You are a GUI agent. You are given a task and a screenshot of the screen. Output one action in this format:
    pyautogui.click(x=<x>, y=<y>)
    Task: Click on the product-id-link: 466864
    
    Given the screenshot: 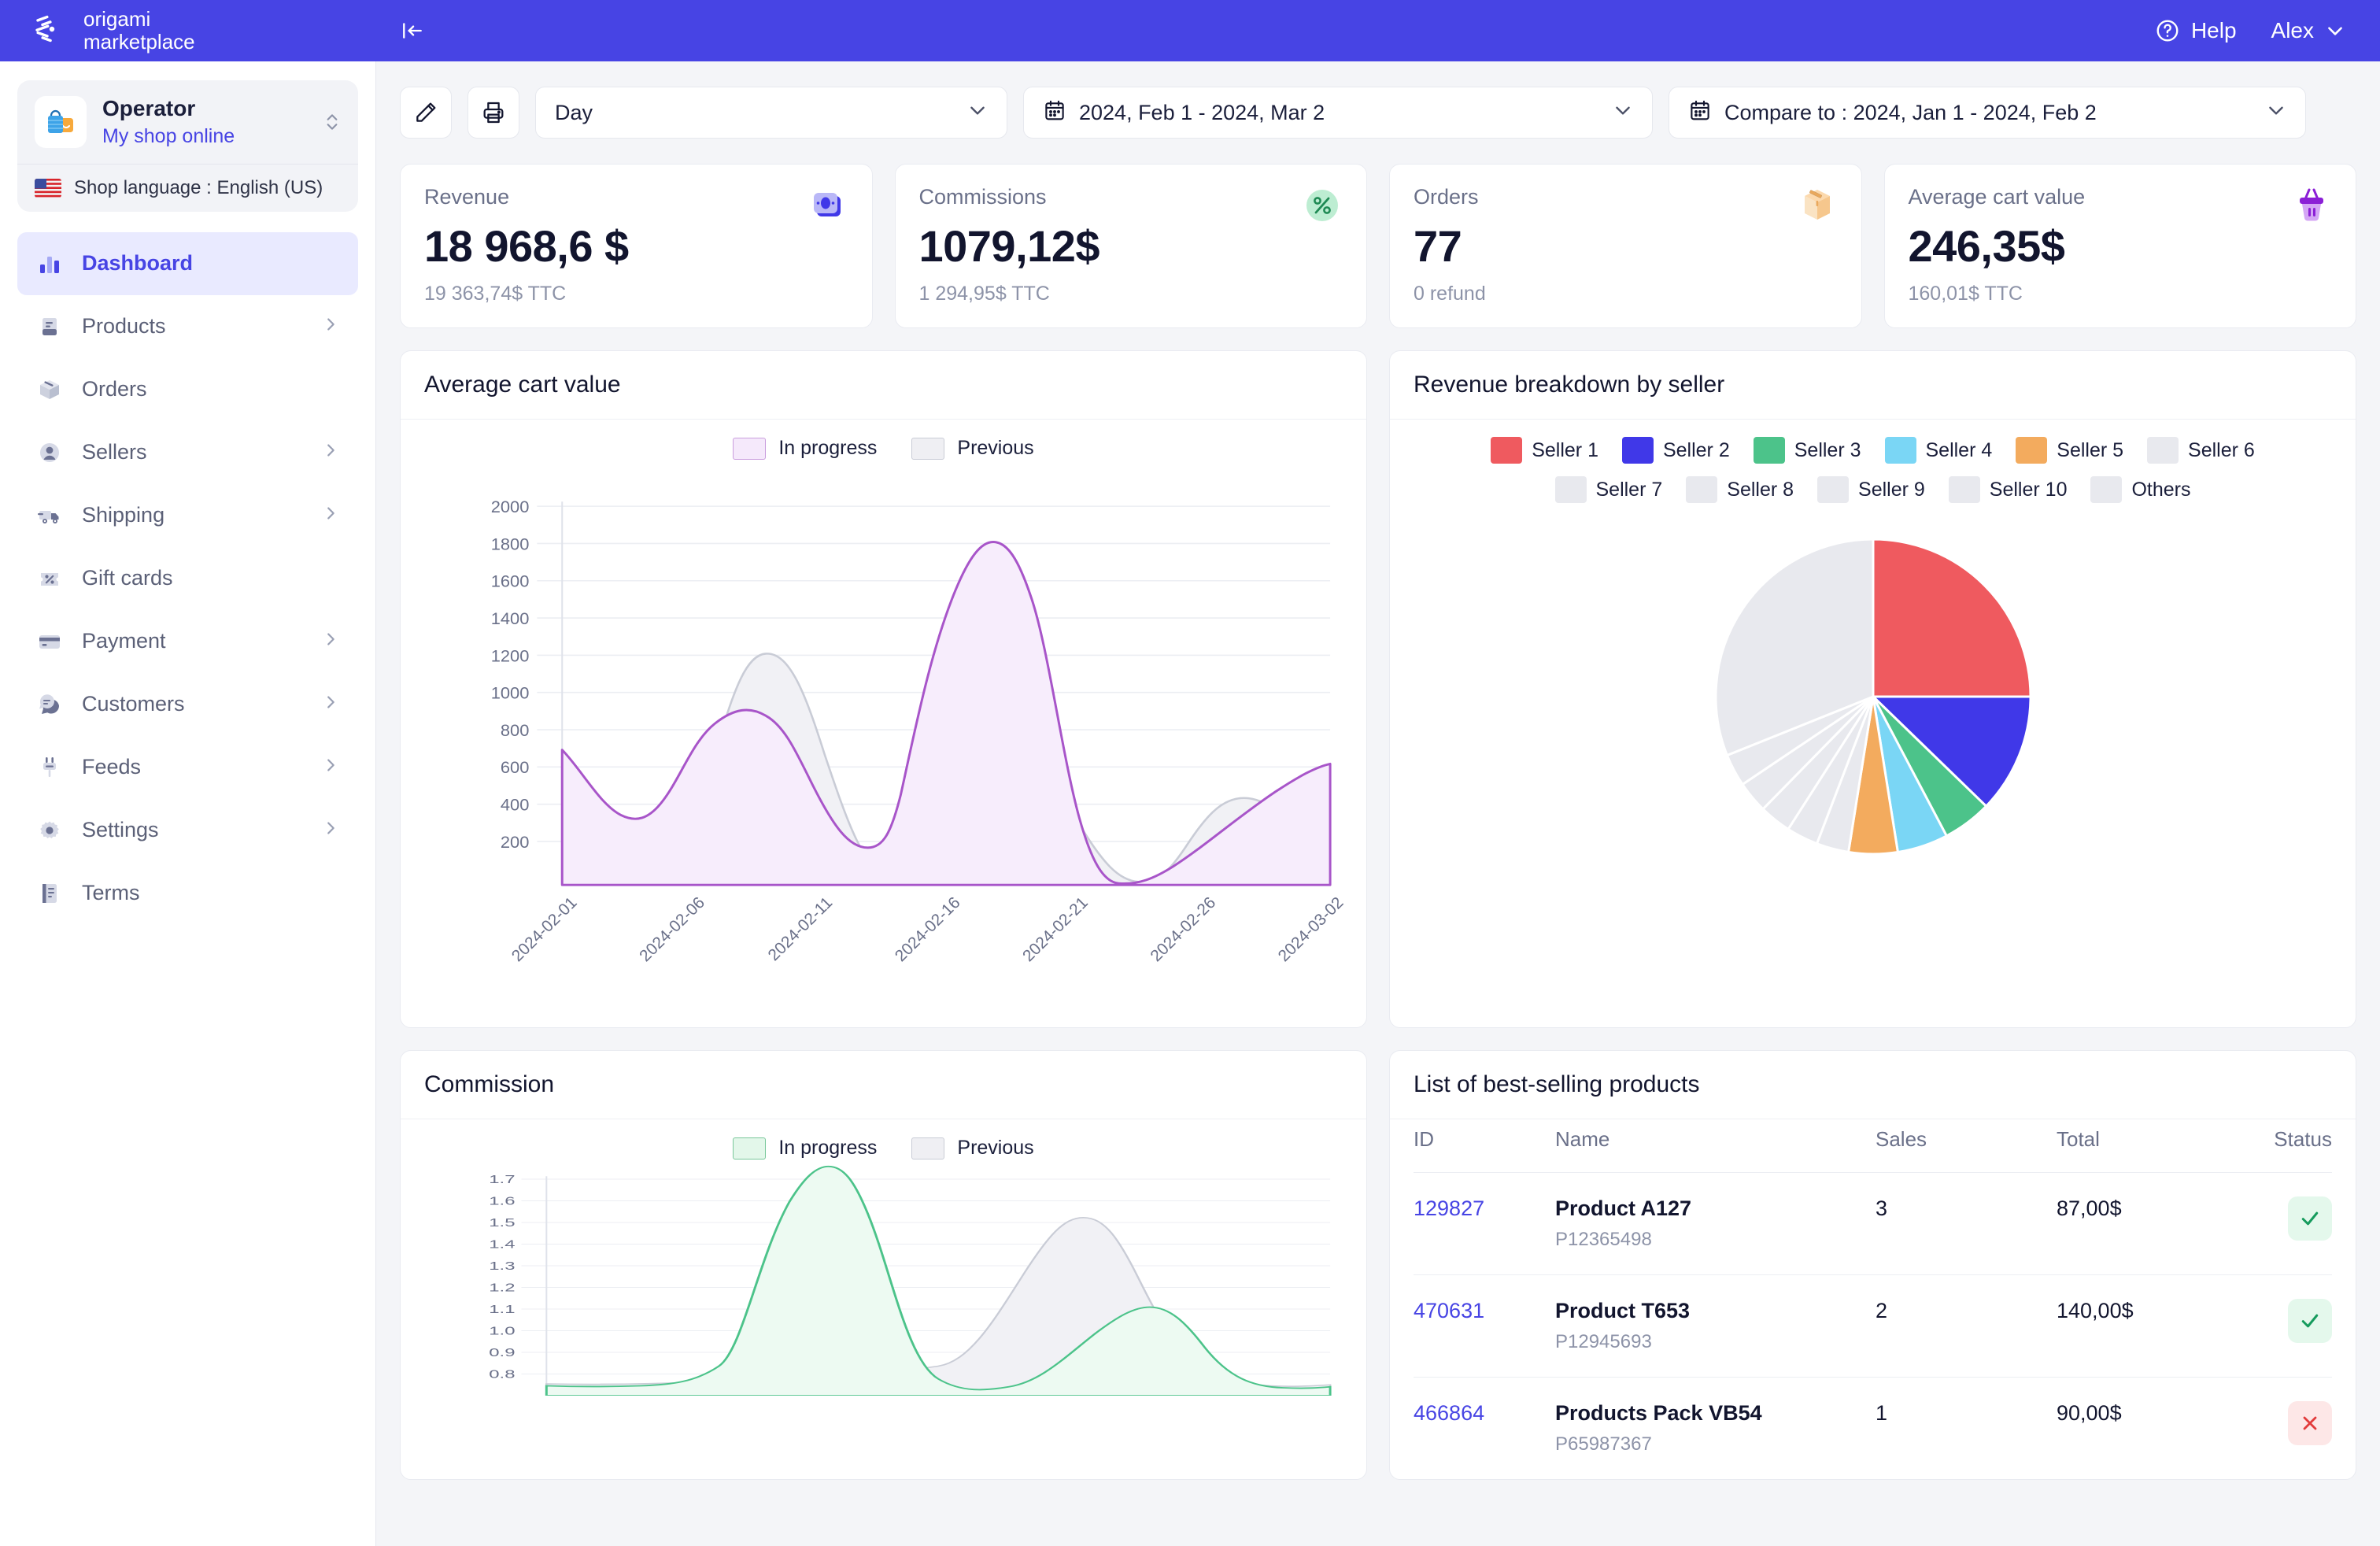 What is the action you would take?
    pyautogui.click(x=1449, y=1413)
    